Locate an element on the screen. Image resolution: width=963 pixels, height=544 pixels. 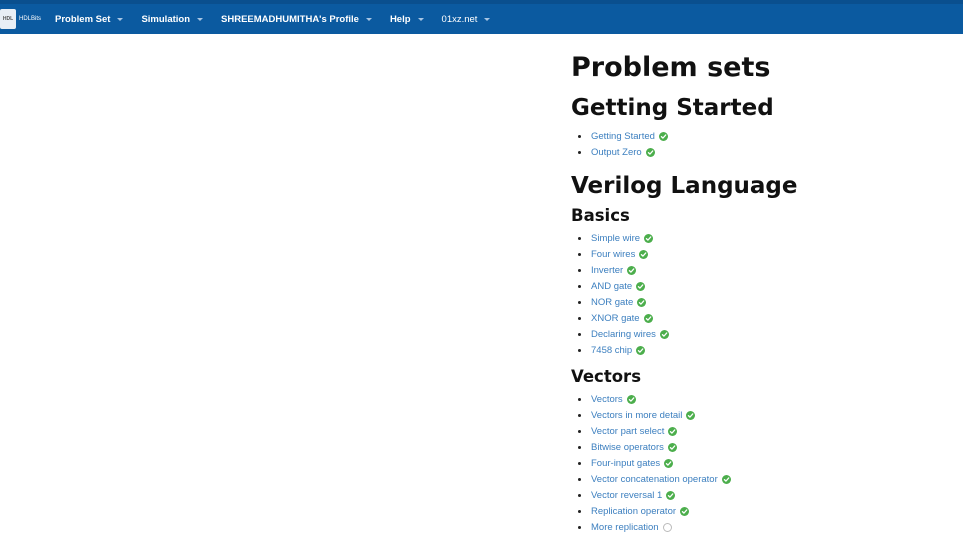
list-item: Inverter is located at coordinates (688, 270).